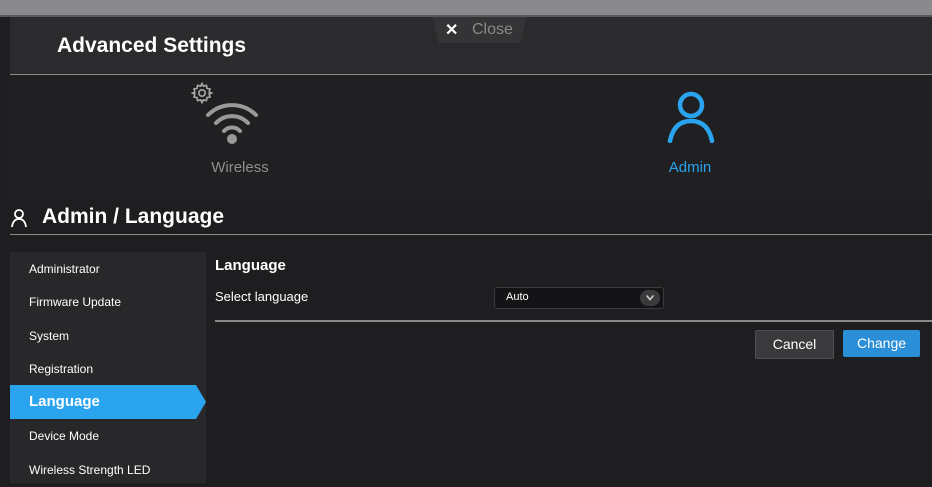 Image resolution: width=932 pixels, height=487 pixels. Describe the element at coordinates (262, 296) in the screenshot. I see `select-language-label: Select language` at that location.